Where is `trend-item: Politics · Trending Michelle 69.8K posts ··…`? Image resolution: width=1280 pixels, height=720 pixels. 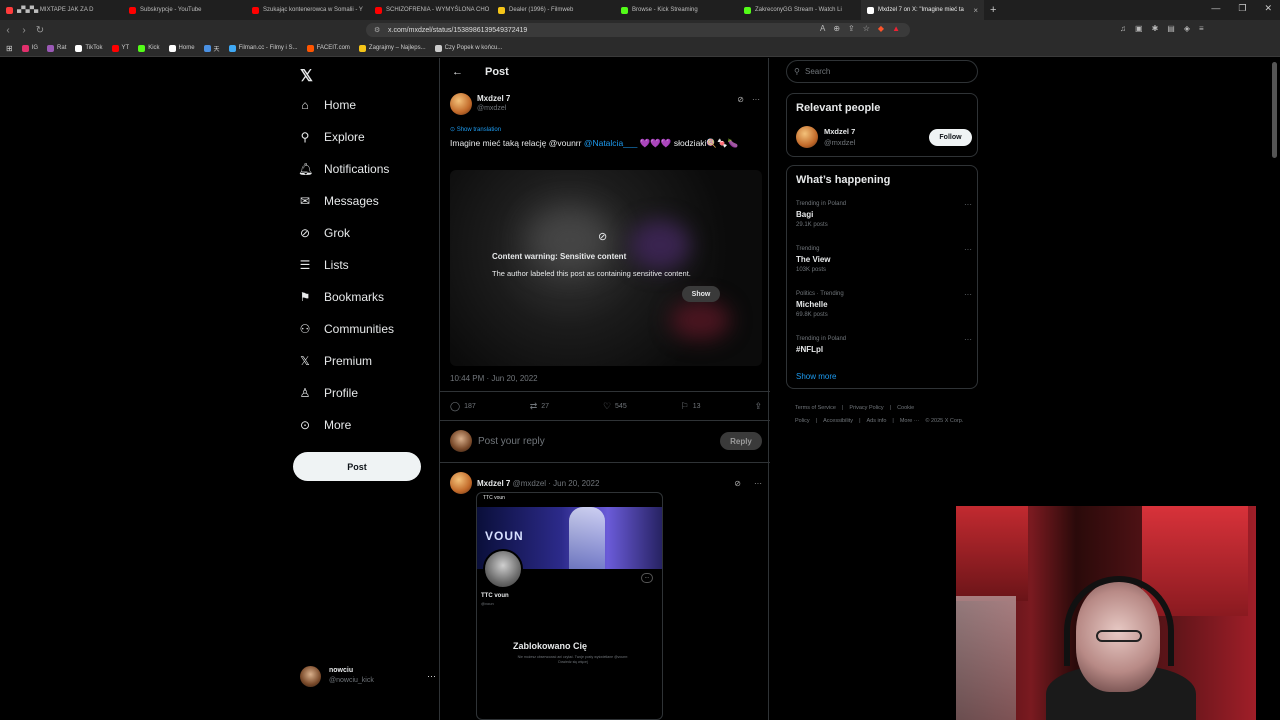
trend-item: Politics · Trending Michelle 69.8K posts ··… is located at coordinates (884, 305).